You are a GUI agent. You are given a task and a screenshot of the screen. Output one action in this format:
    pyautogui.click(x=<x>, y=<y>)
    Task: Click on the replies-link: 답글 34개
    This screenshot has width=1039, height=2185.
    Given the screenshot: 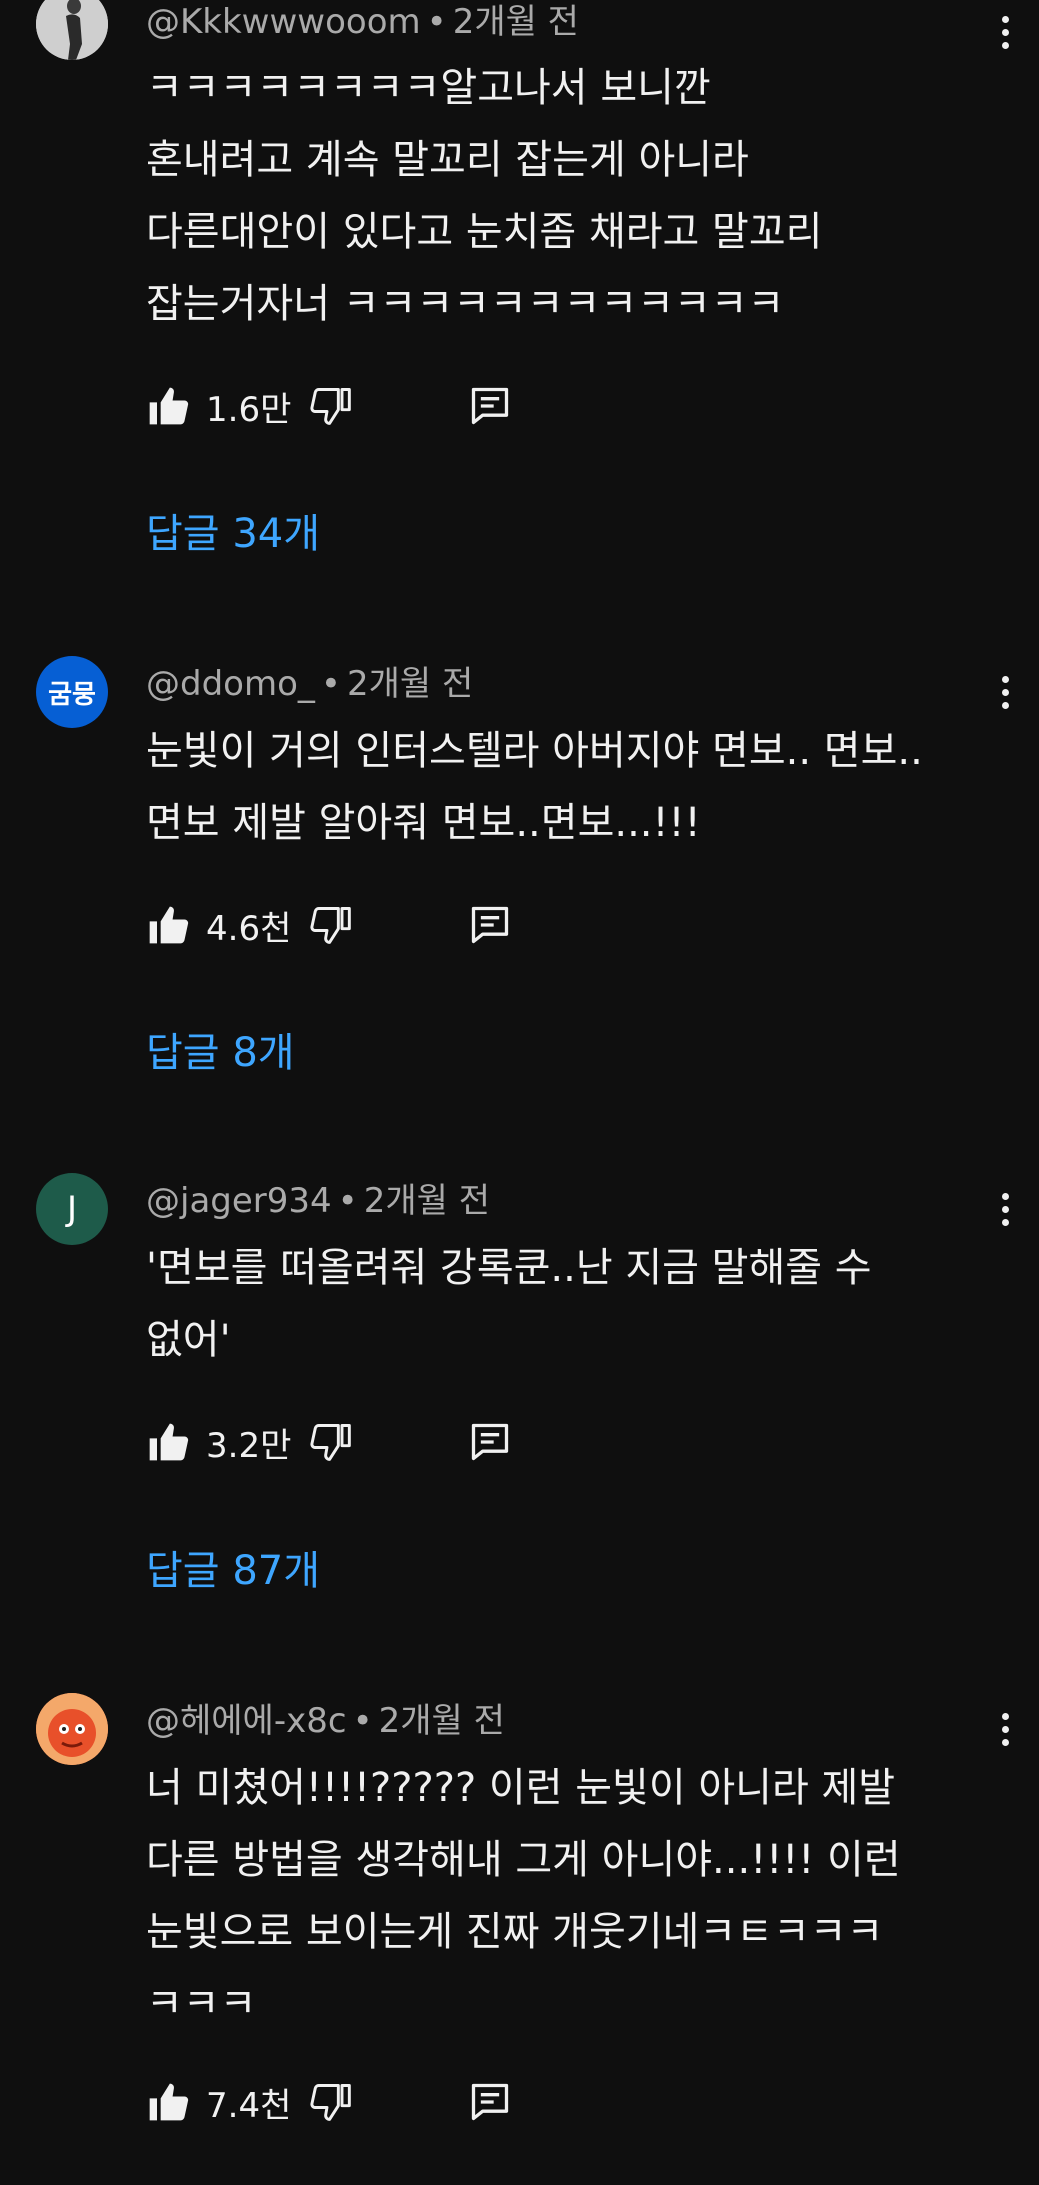 What is the action you would take?
    pyautogui.click(x=233, y=534)
    